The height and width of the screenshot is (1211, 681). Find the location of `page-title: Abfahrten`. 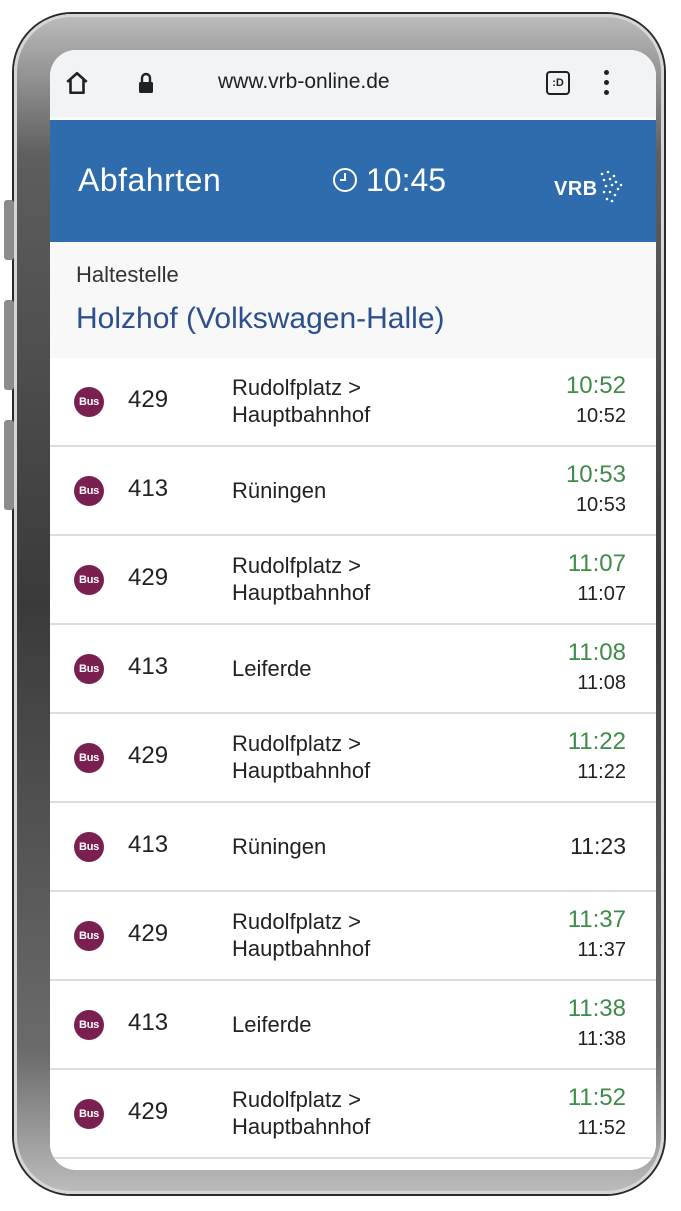

page-title: Abfahrten is located at coordinates (150, 180).